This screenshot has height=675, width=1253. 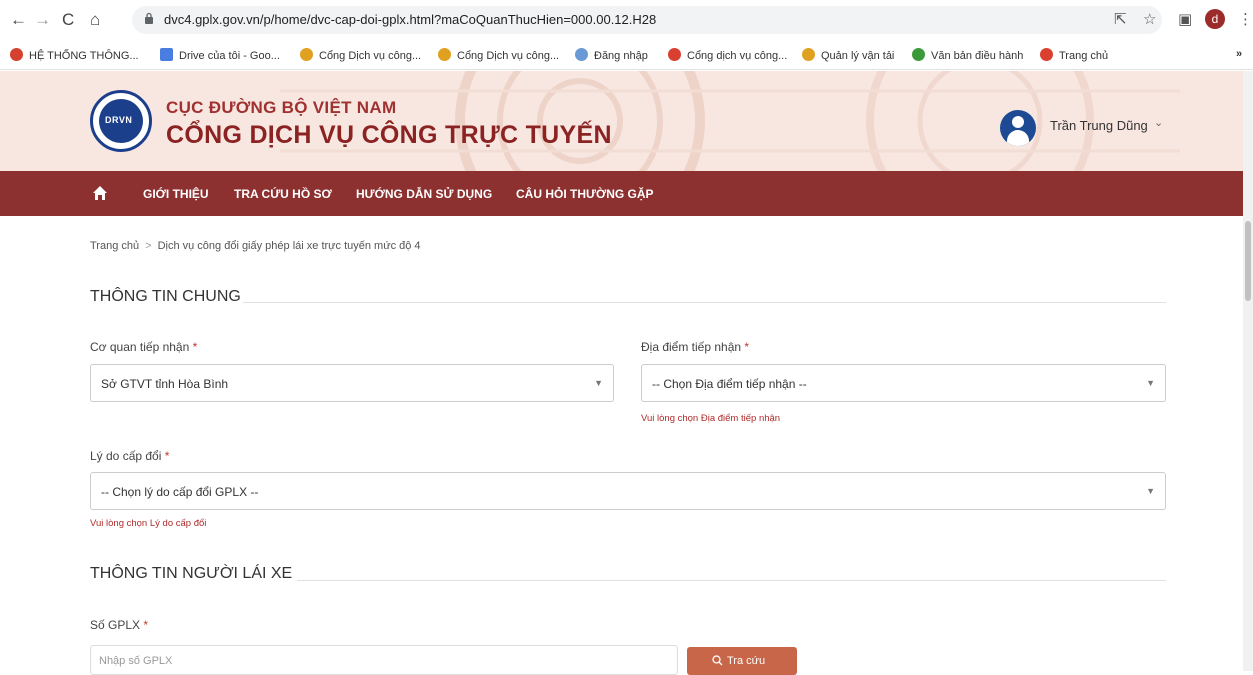 What do you see at coordinates (717, 660) in the screenshot?
I see `search-icon` at bounding box center [717, 660].